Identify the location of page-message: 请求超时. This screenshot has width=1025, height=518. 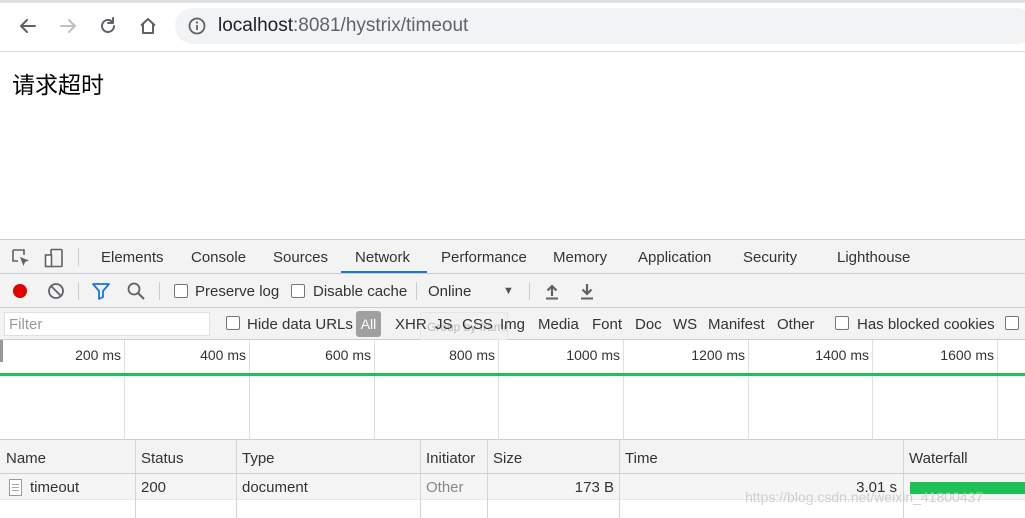
(58, 86).